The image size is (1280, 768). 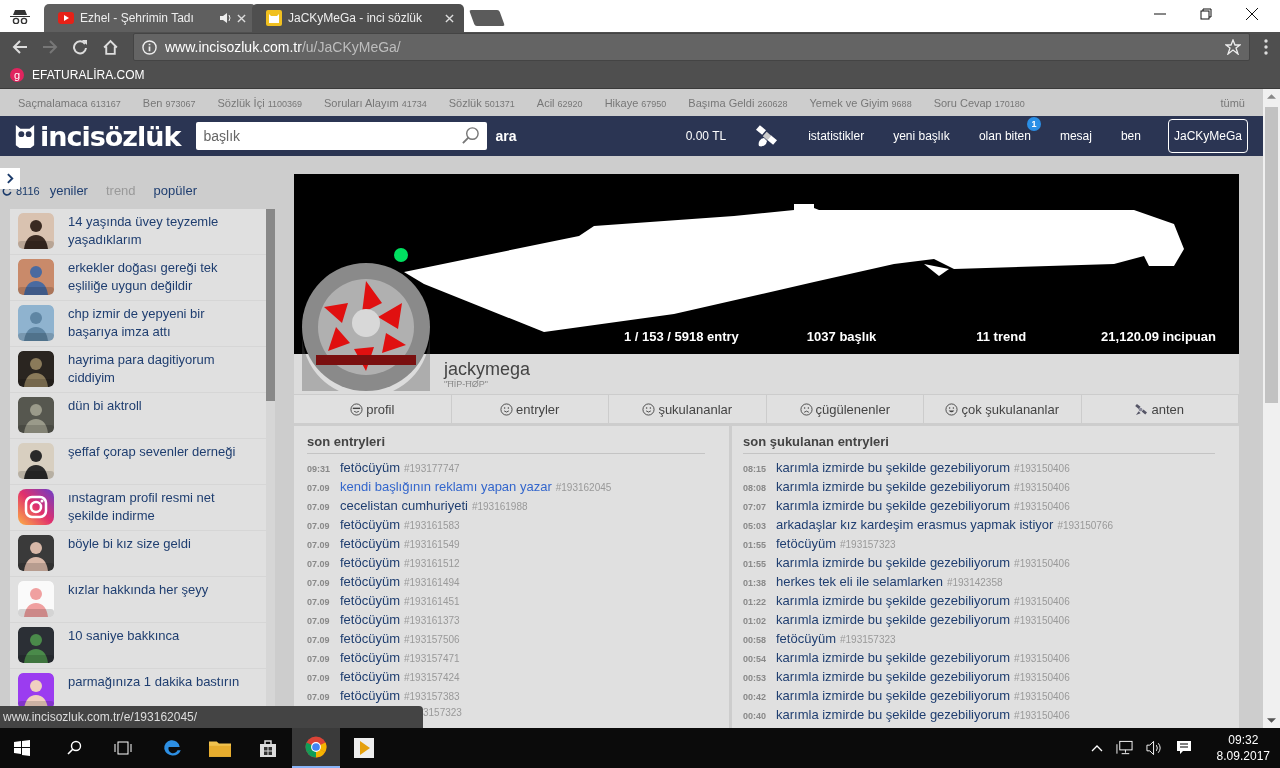 What do you see at coordinates (7, 191) in the screenshot?
I see `refresh-icon` at bounding box center [7, 191].